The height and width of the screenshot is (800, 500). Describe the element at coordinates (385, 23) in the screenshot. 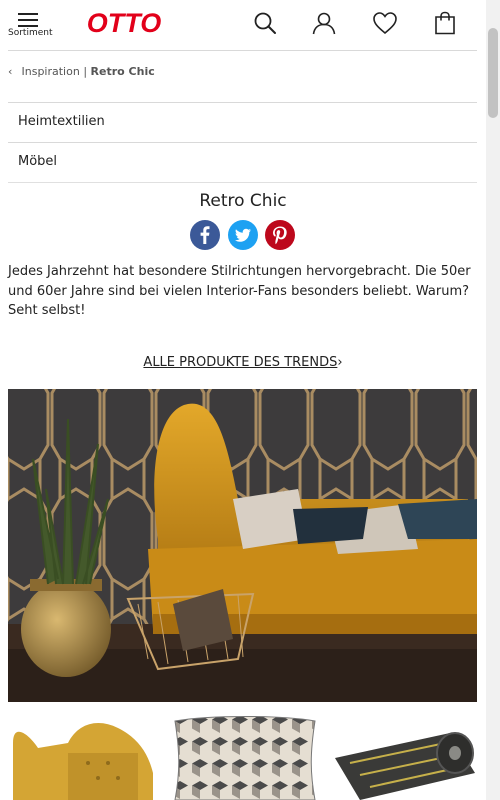

I see `heart-icon` at that location.